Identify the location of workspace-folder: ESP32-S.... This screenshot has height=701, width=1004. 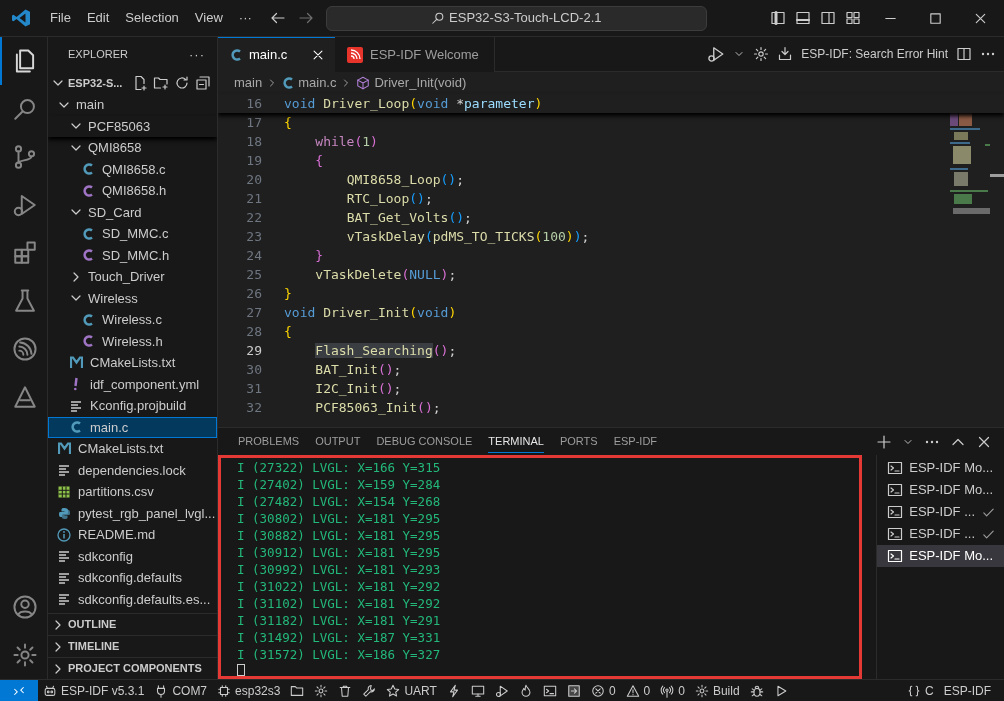
(86, 83).